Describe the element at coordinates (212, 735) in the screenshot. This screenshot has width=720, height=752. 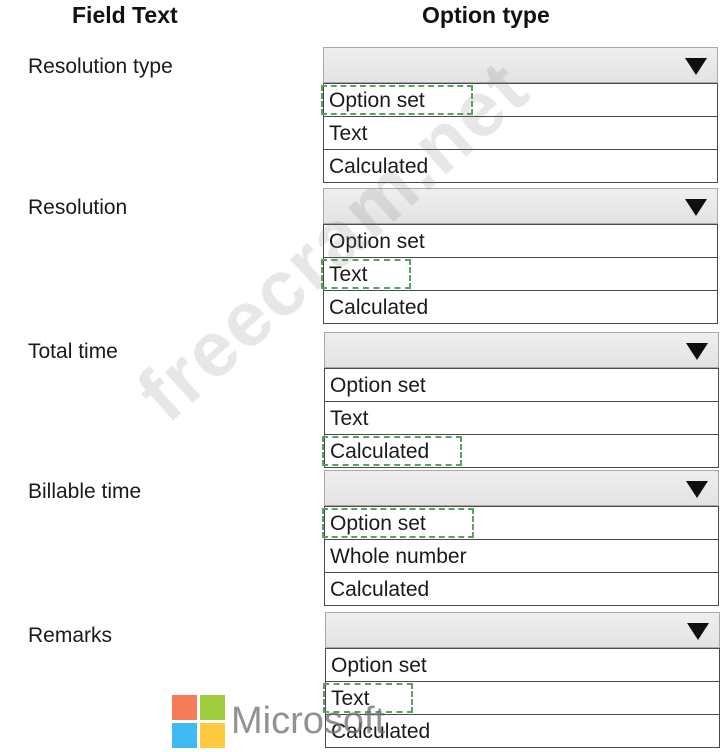
I see `logo-square-yellow` at that location.